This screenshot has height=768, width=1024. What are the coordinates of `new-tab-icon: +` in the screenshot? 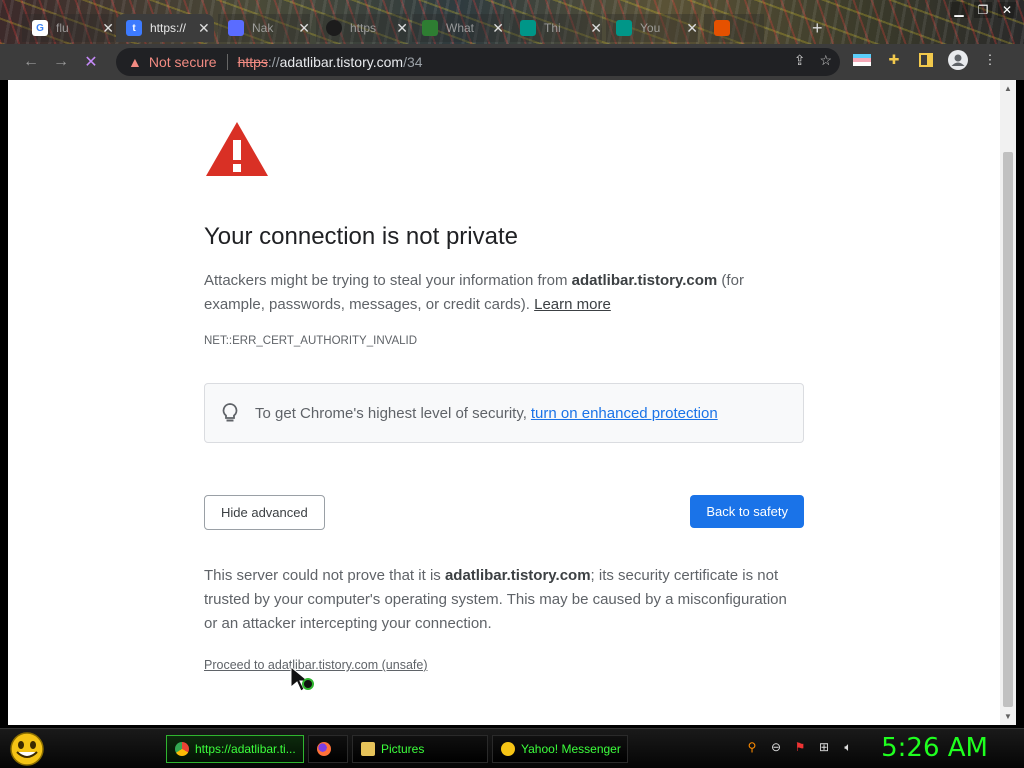 It's located at (817, 28).